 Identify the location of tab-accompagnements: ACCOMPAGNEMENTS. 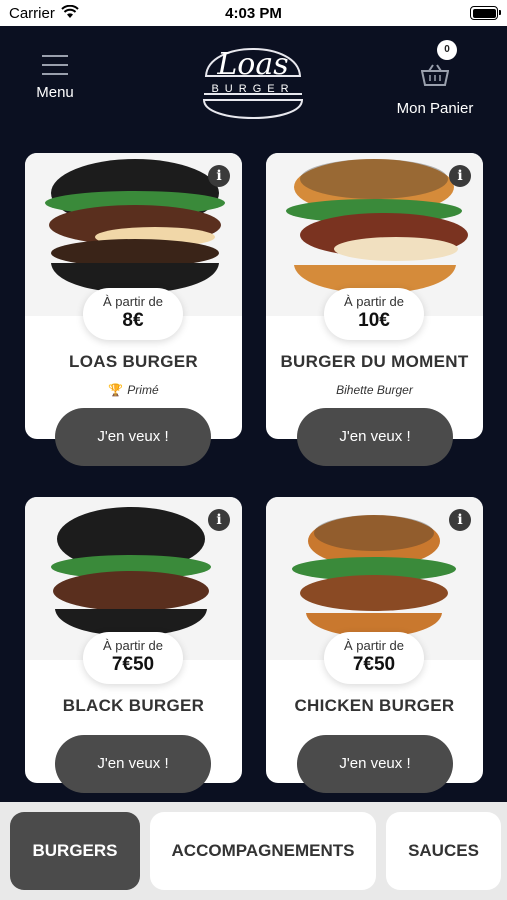
(263, 851).